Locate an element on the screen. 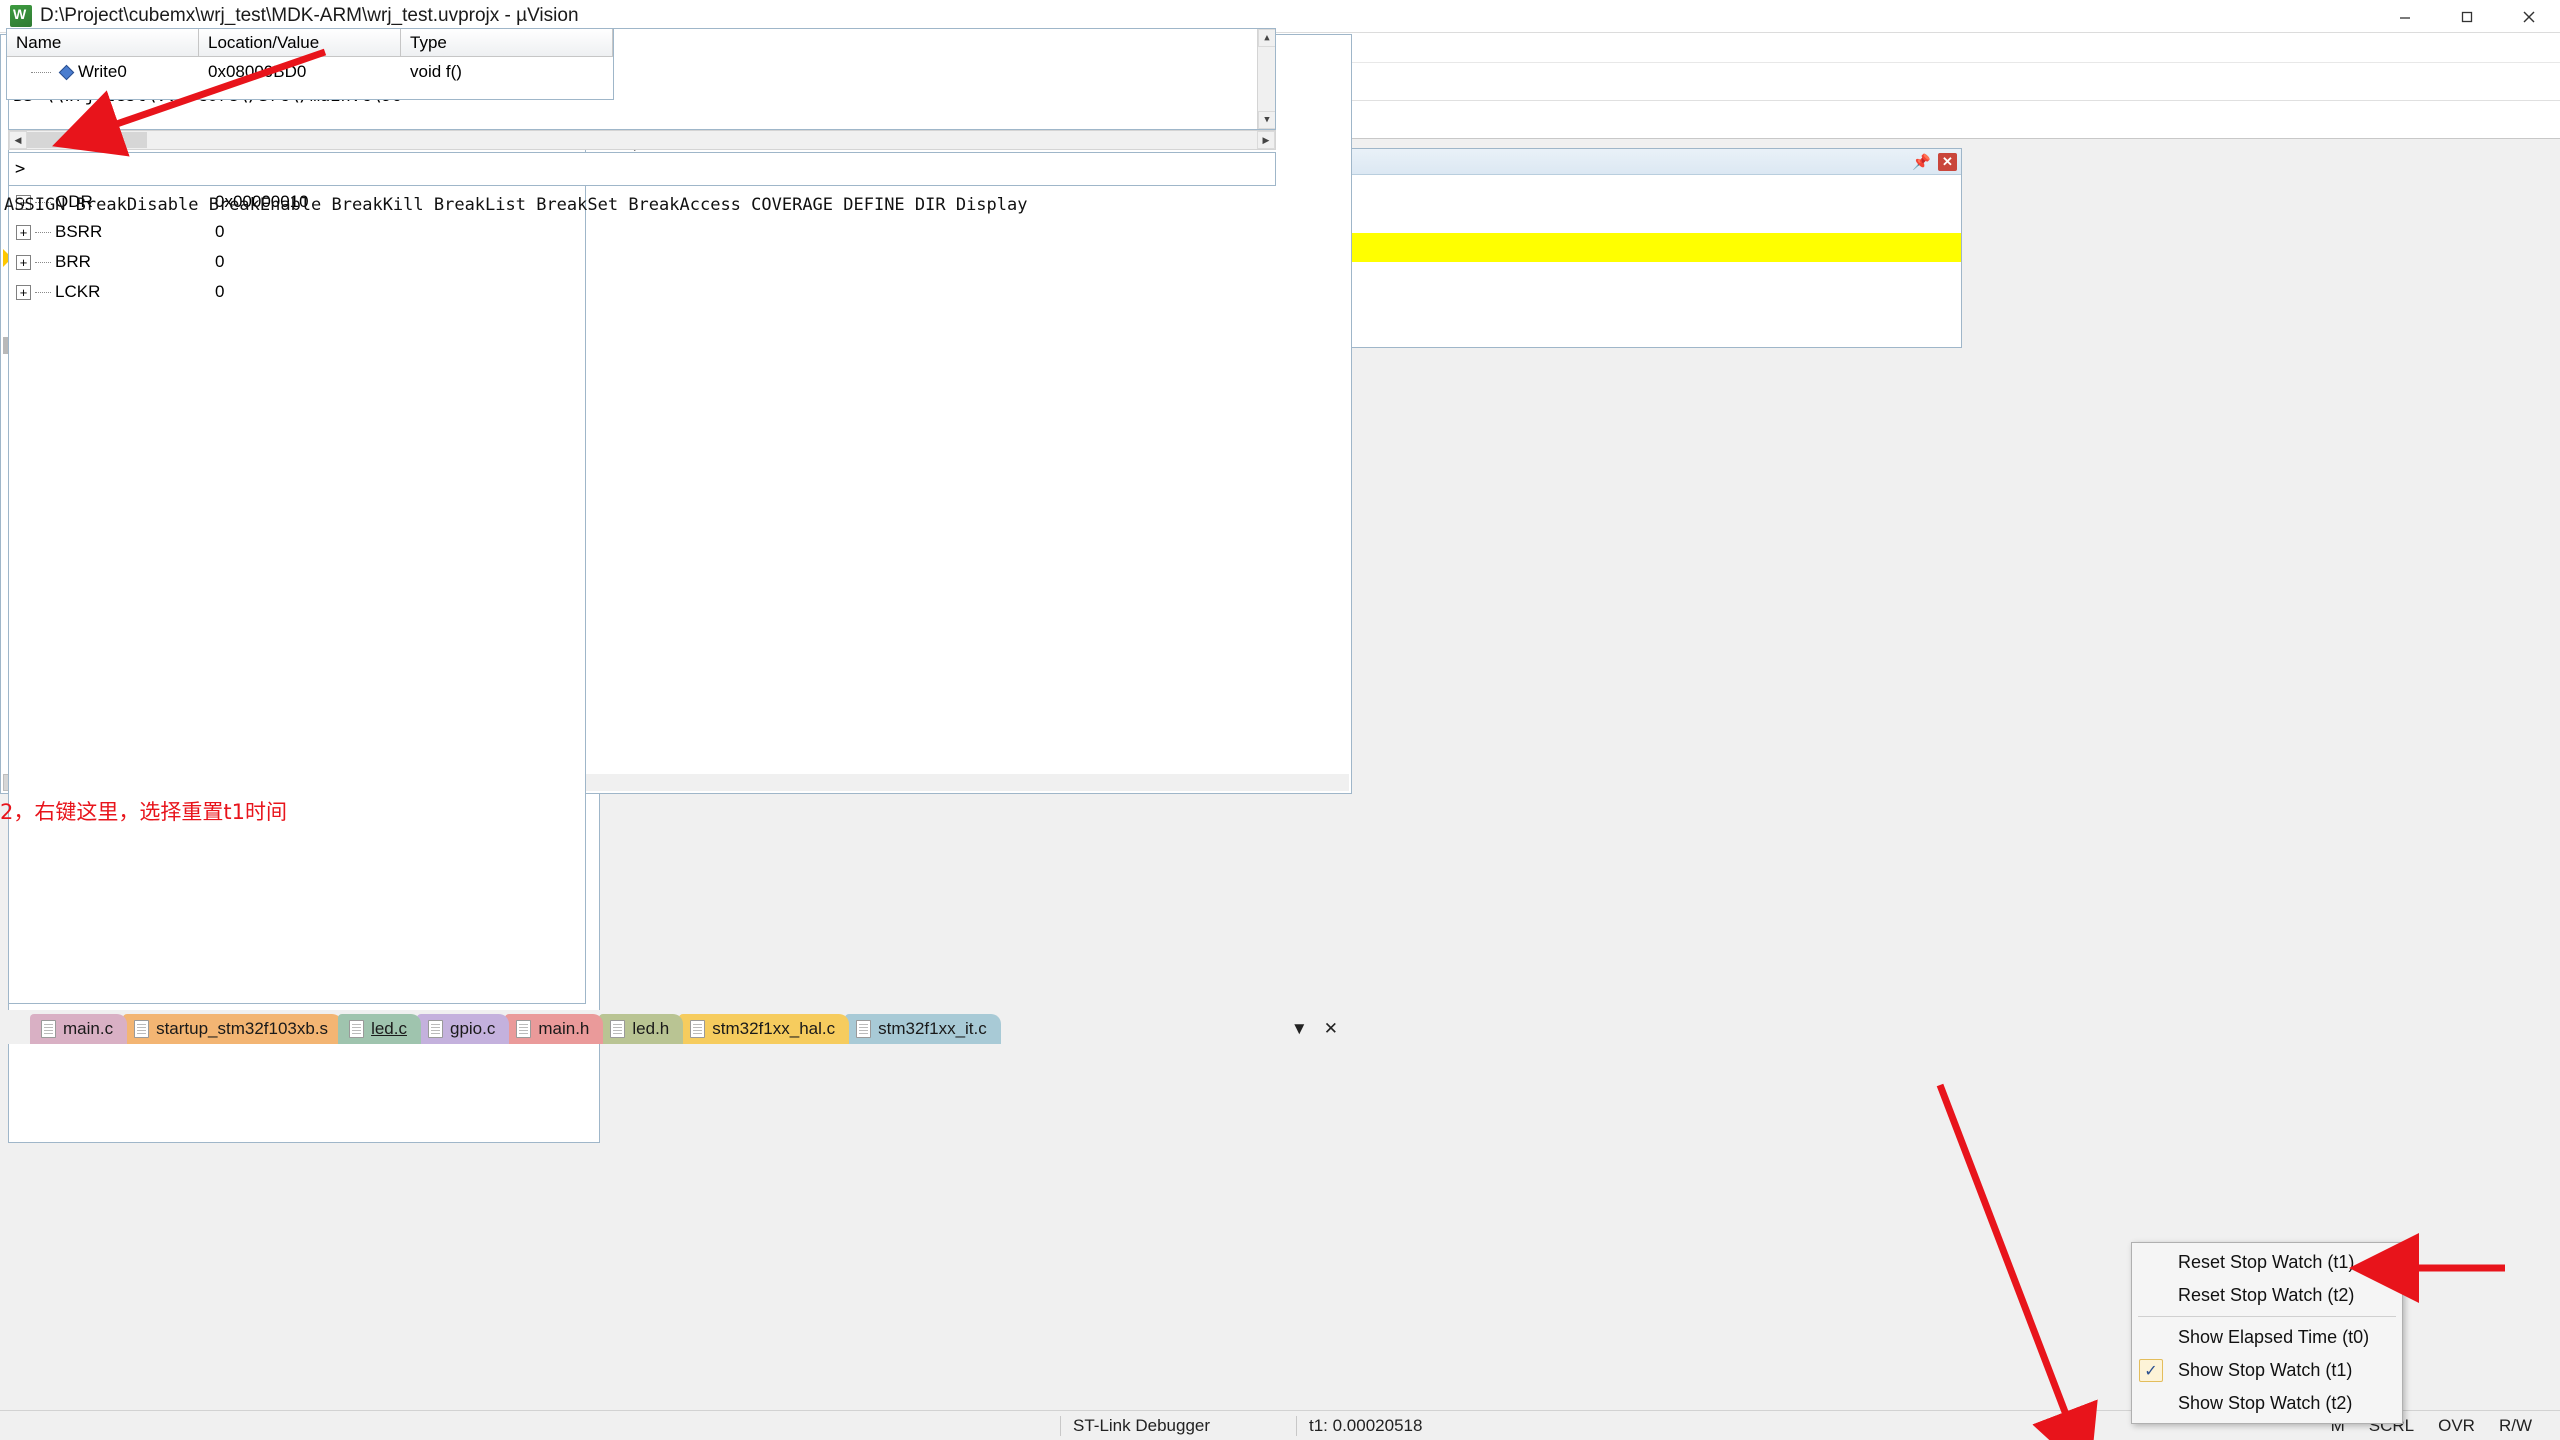 This screenshot has width=2560, height=1440. gpiob-property-label: LCKR is located at coordinates (78, 291).